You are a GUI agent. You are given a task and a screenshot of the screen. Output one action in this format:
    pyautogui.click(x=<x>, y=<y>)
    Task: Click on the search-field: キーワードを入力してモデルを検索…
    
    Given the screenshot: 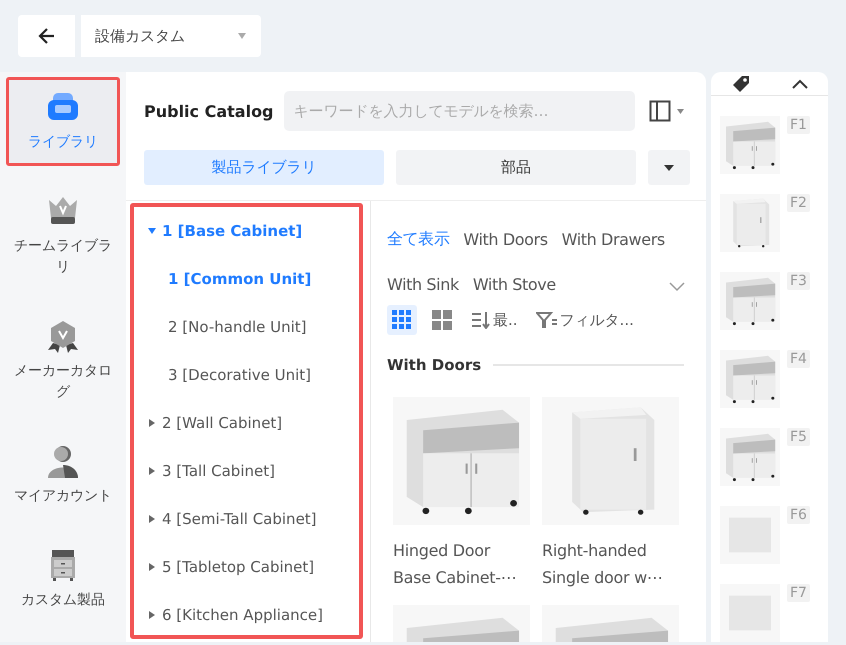 What is the action you would take?
    pyautogui.click(x=459, y=111)
    